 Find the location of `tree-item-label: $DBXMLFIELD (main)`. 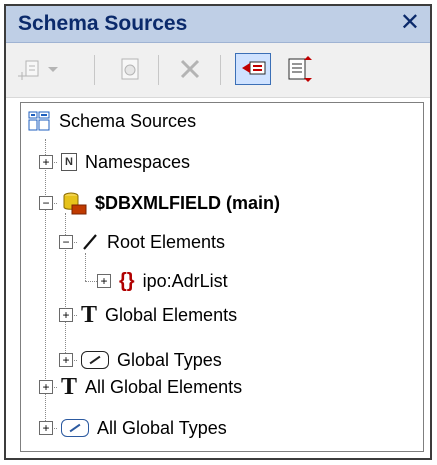

tree-item-label: $DBXMLFIELD (main) is located at coordinates (188, 202).